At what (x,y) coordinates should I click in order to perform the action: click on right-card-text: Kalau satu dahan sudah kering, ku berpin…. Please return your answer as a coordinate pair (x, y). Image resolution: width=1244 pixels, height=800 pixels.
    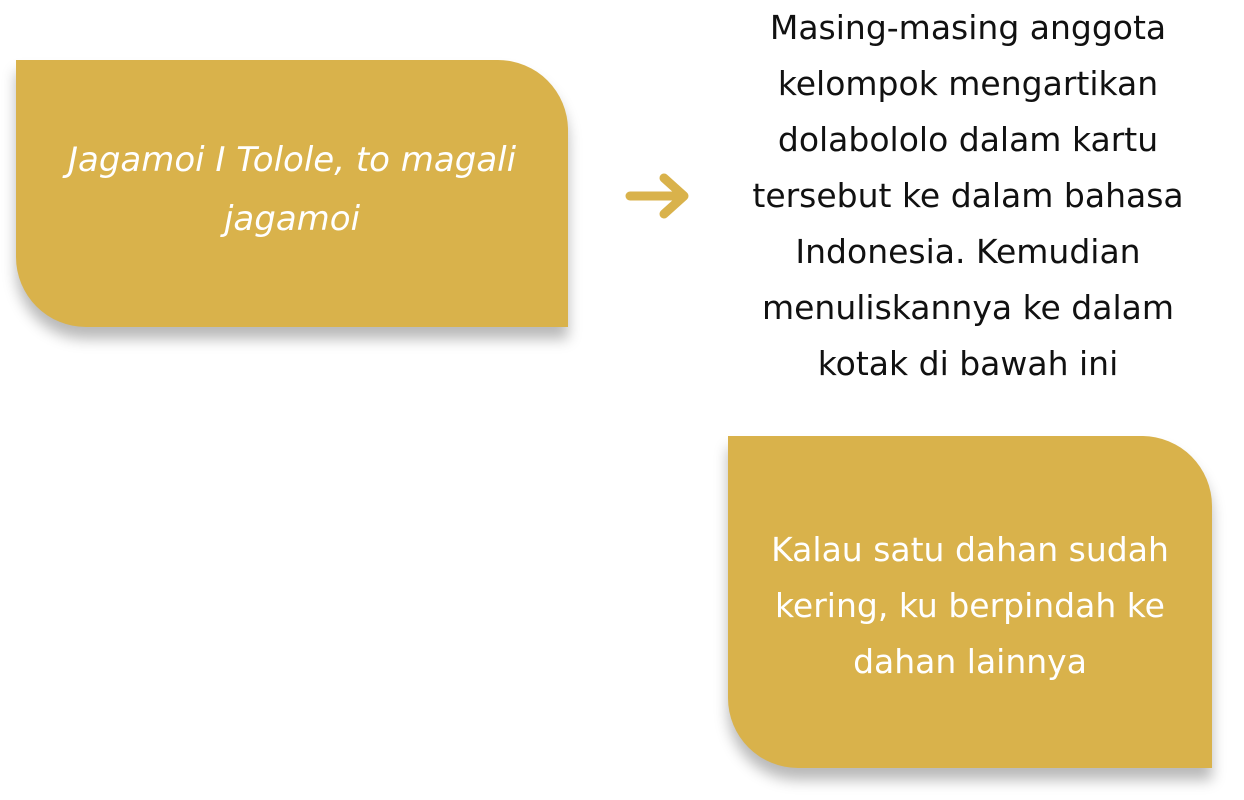
    Looking at the image, I should click on (970, 605).